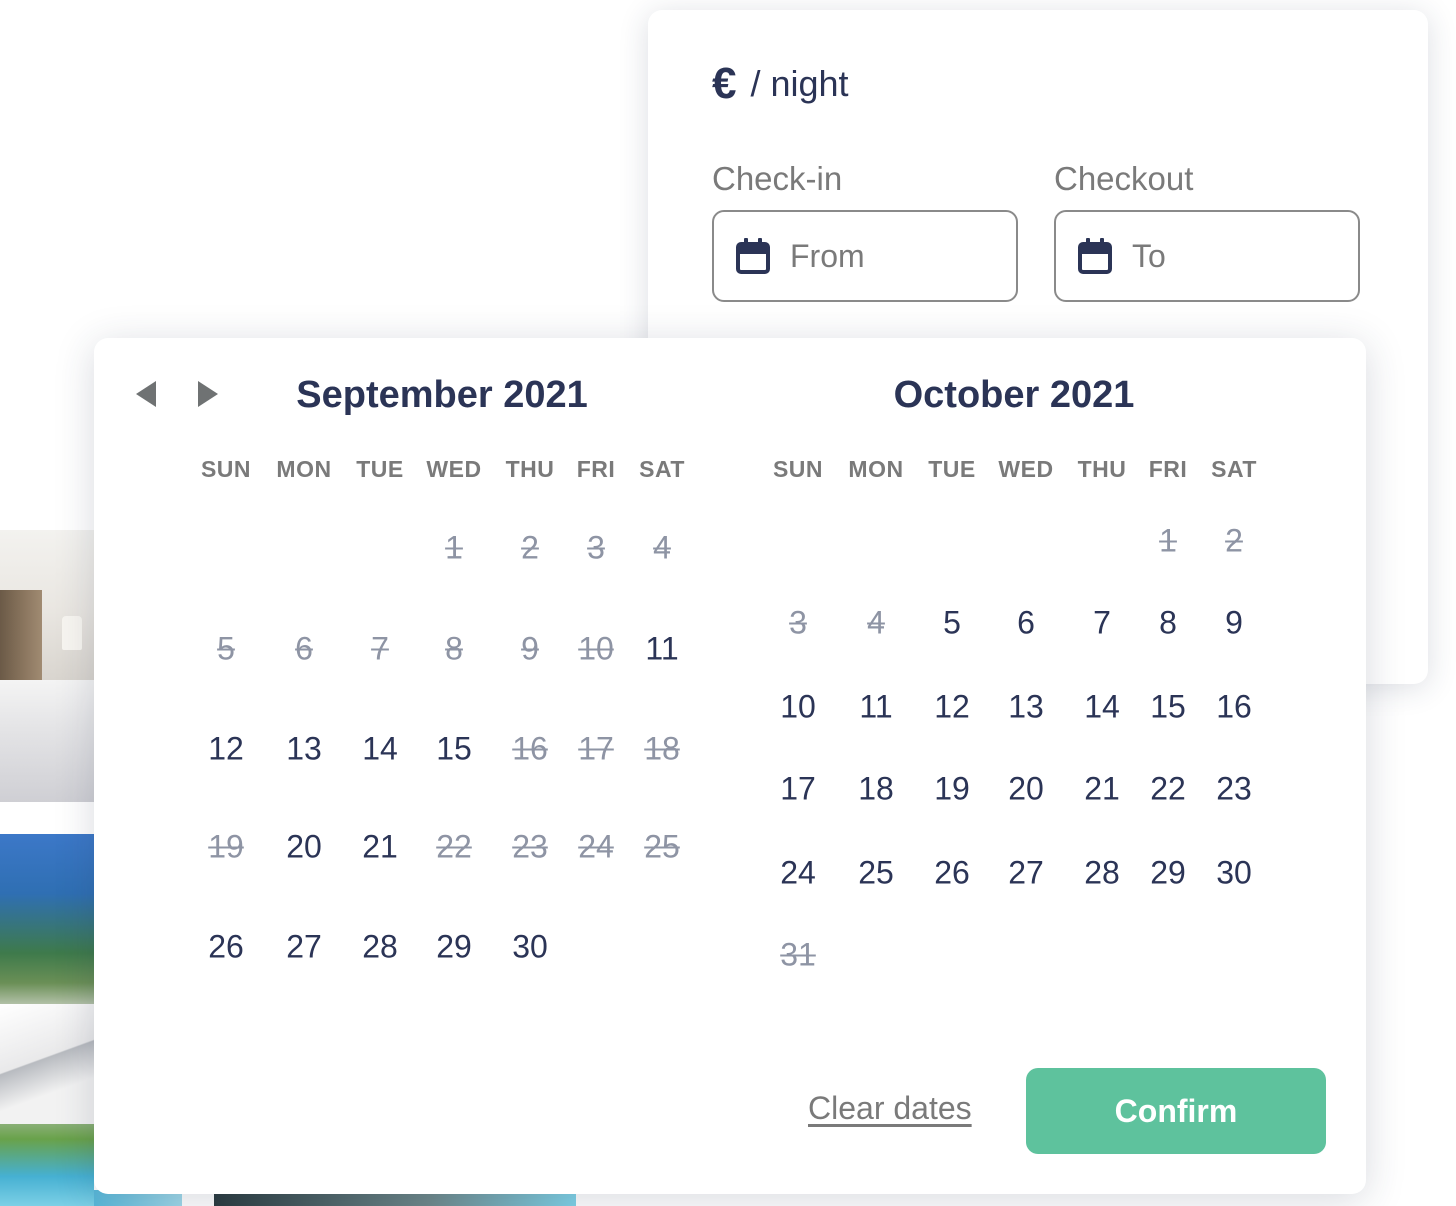 This screenshot has height=1206, width=1456. I want to click on villa-building-detail, so click(47, 1064).